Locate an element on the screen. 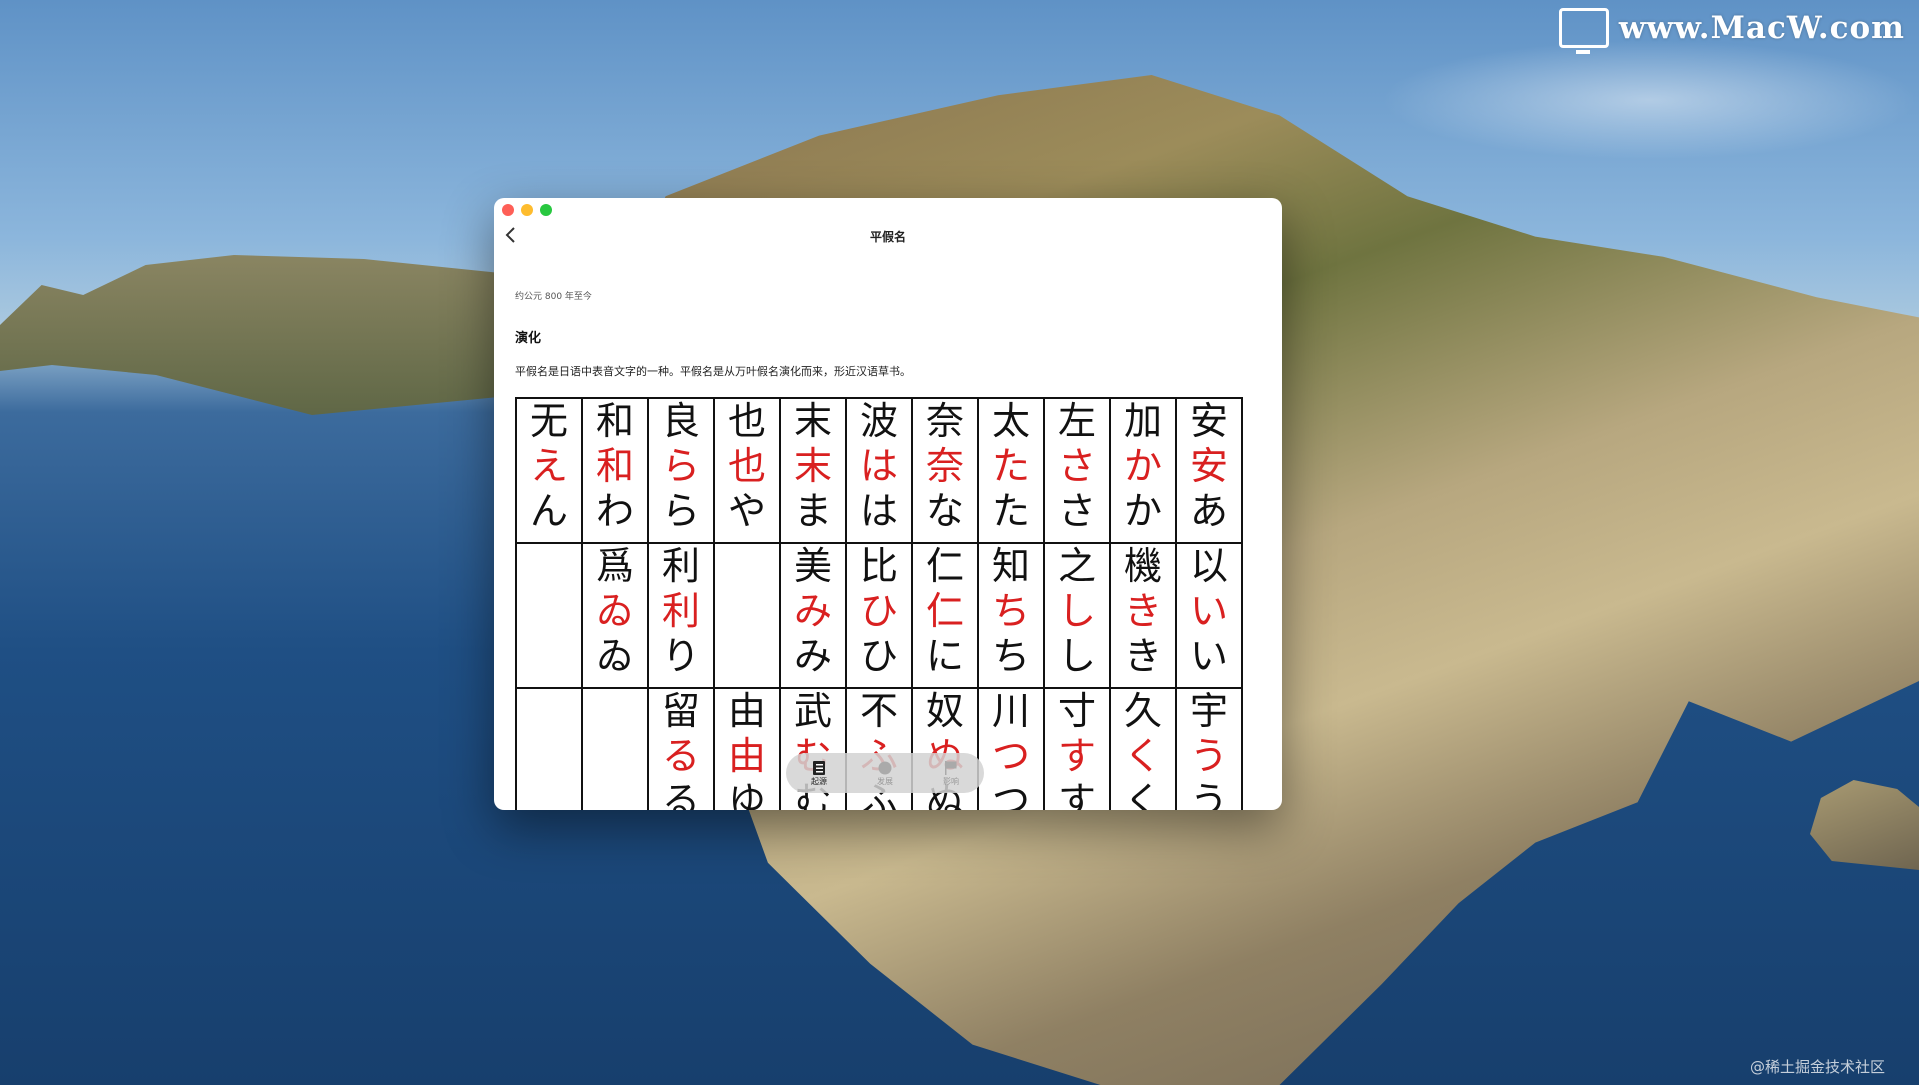 This screenshot has height=1085, width=1919. hiragana-form: み is located at coordinates (812, 656).